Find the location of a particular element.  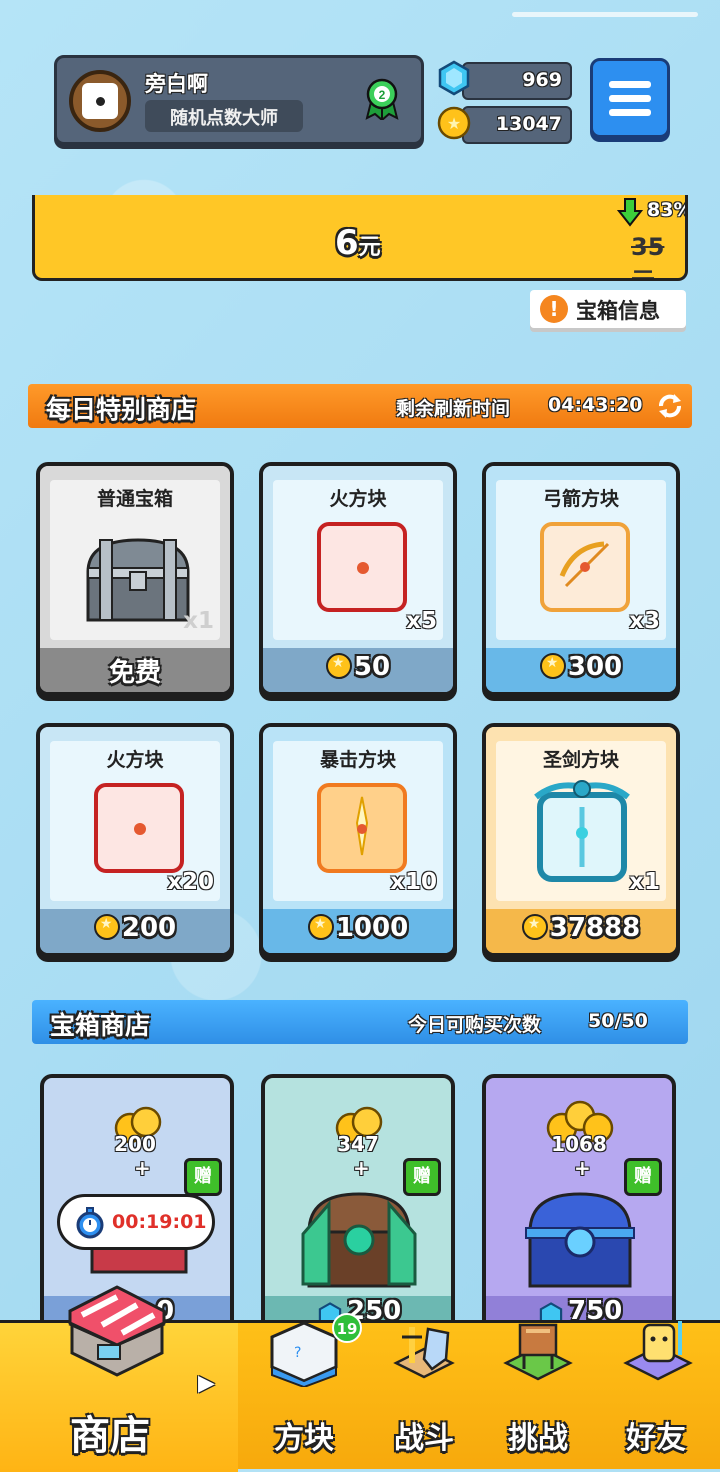

nav-tab-friends: 好友 is located at coordinates (660, 1396).